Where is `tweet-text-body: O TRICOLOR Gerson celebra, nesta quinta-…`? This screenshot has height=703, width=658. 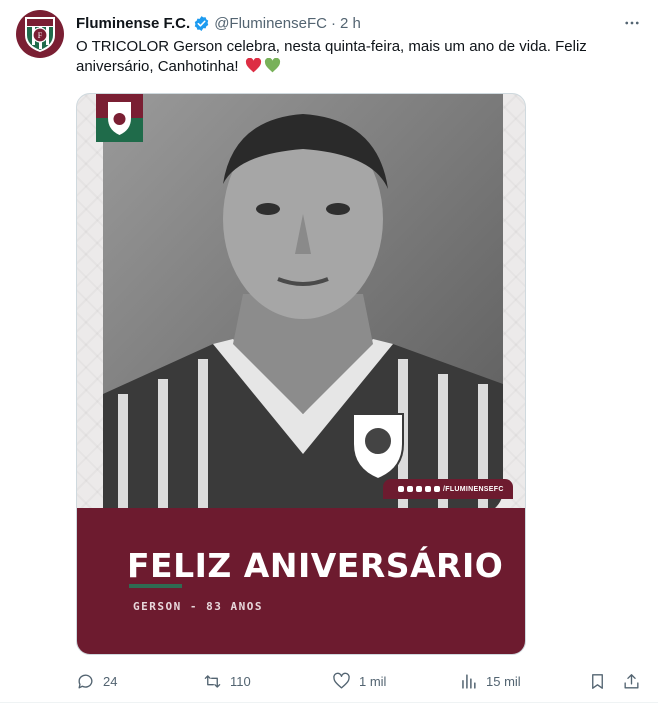
tweet-text-body: O TRICOLOR Gerson celebra, nesta quinta-… is located at coordinates (331, 56).